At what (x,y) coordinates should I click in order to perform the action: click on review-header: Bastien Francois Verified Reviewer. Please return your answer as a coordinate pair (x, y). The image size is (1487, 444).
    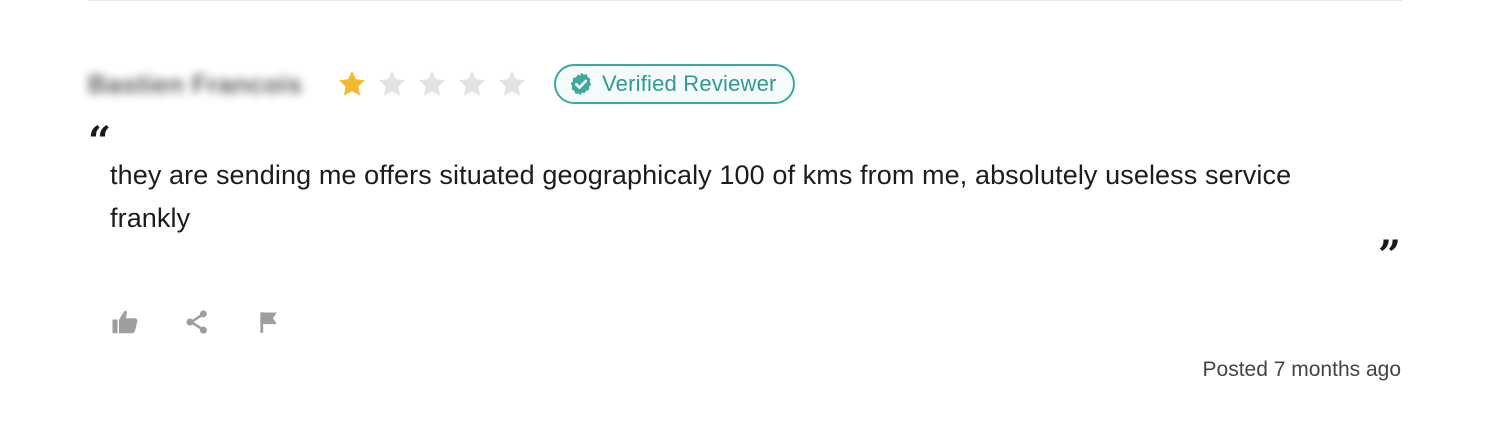
    Looking at the image, I should click on (441, 84).